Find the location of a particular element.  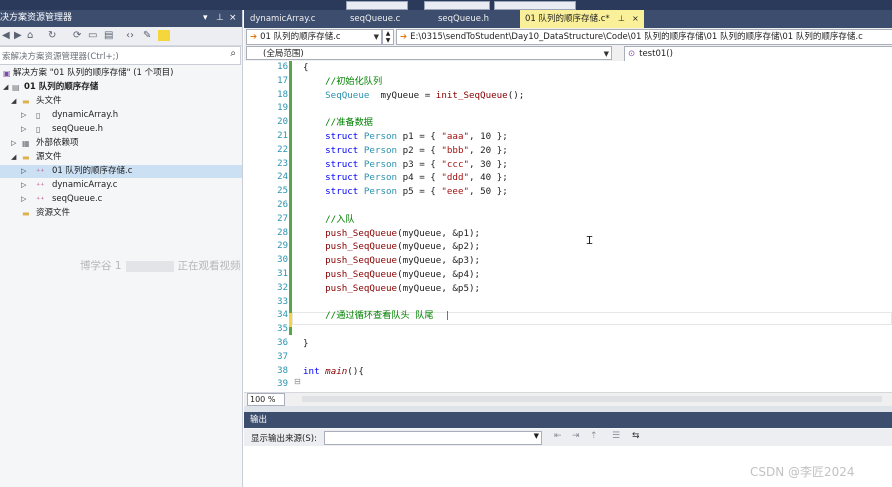

code-line: SeqQueue myQueue = init_SeqQueue(); is located at coordinates (413, 96).